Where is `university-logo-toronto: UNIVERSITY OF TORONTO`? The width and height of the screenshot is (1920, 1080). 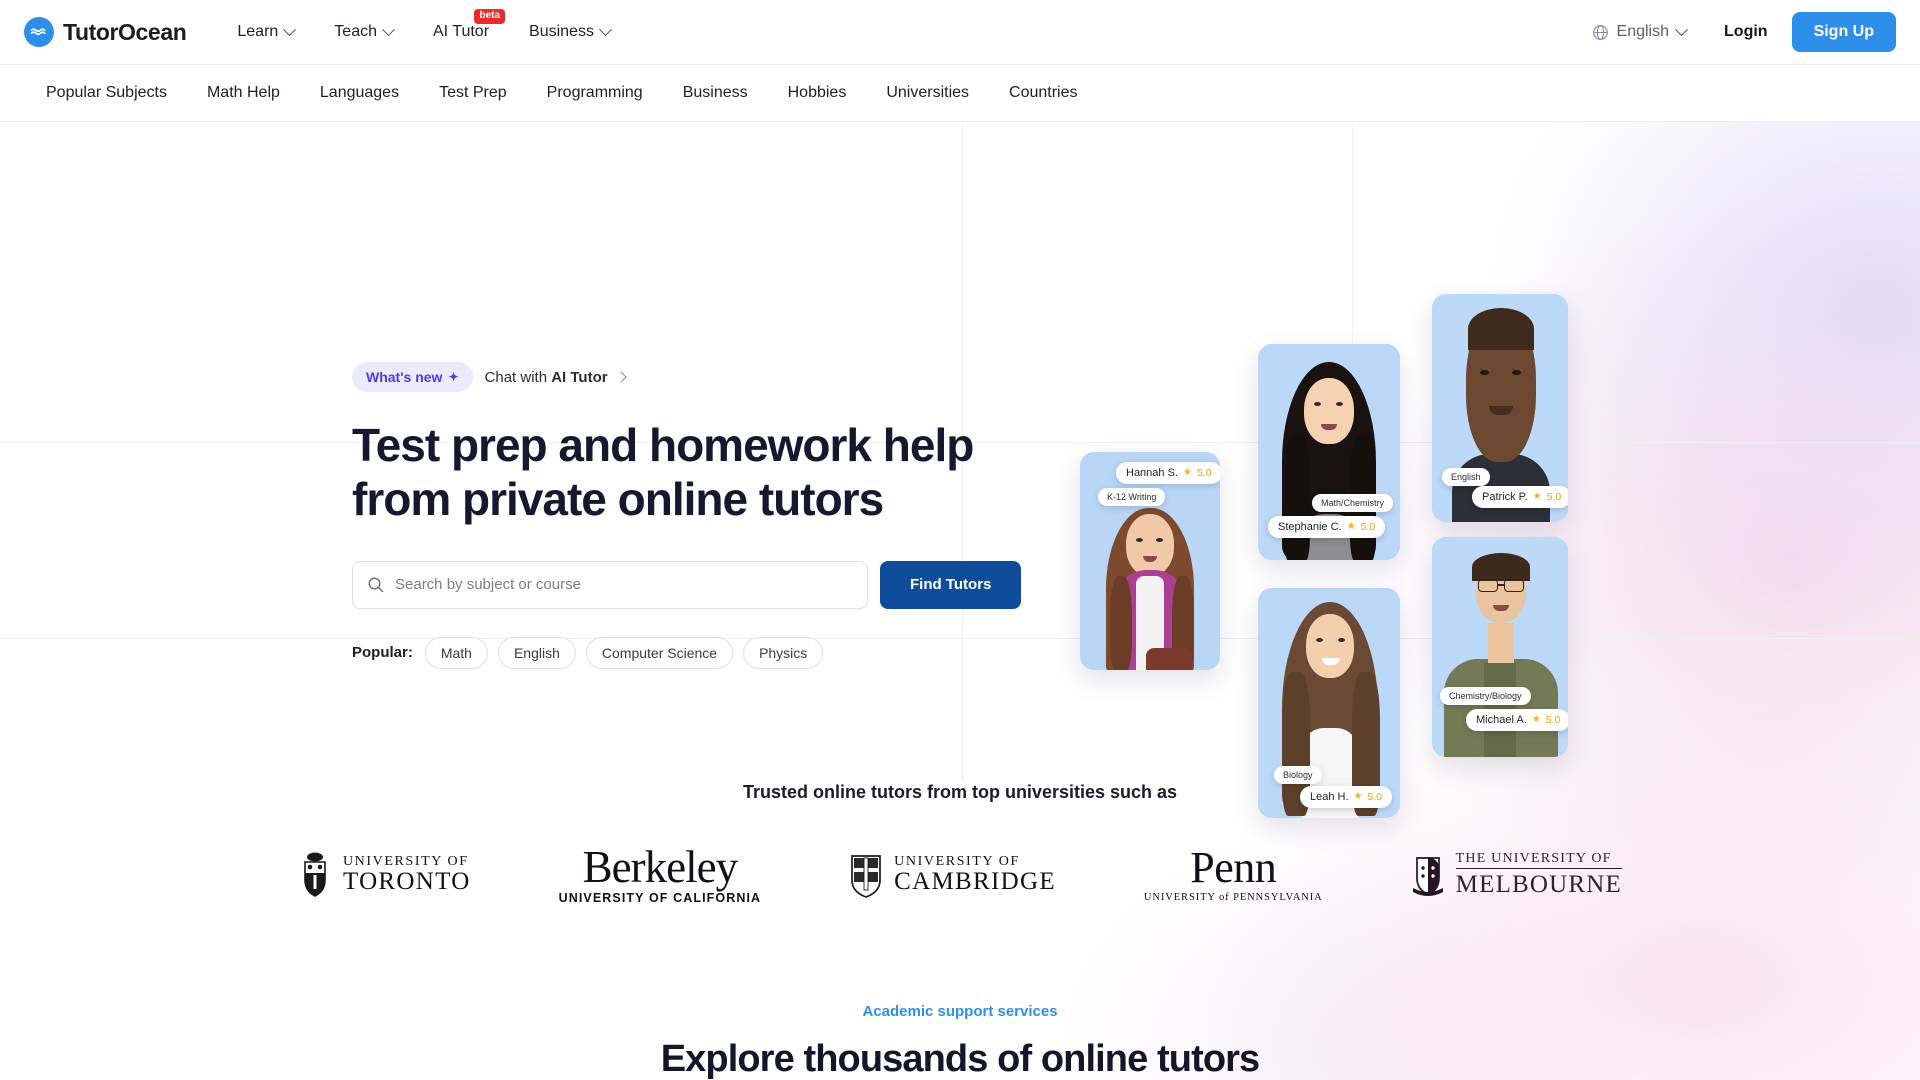 university-logo-toronto: UNIVERSITY OF TORONTO is located at coordinates (384, 875).